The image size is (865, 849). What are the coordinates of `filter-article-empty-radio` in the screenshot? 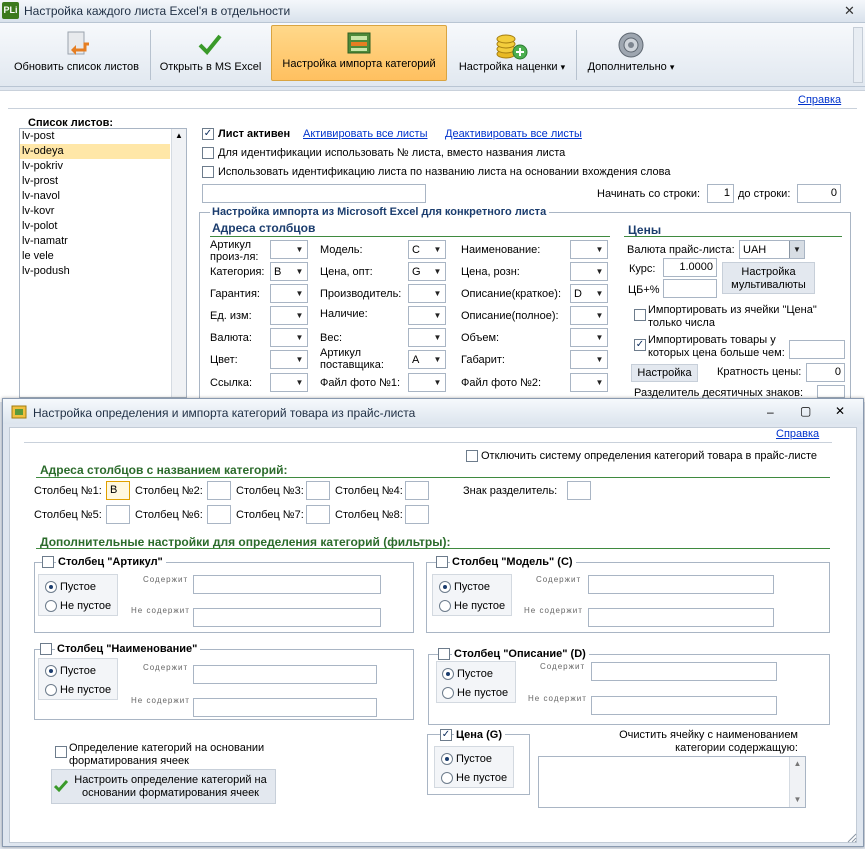 It's located at (51, 587).